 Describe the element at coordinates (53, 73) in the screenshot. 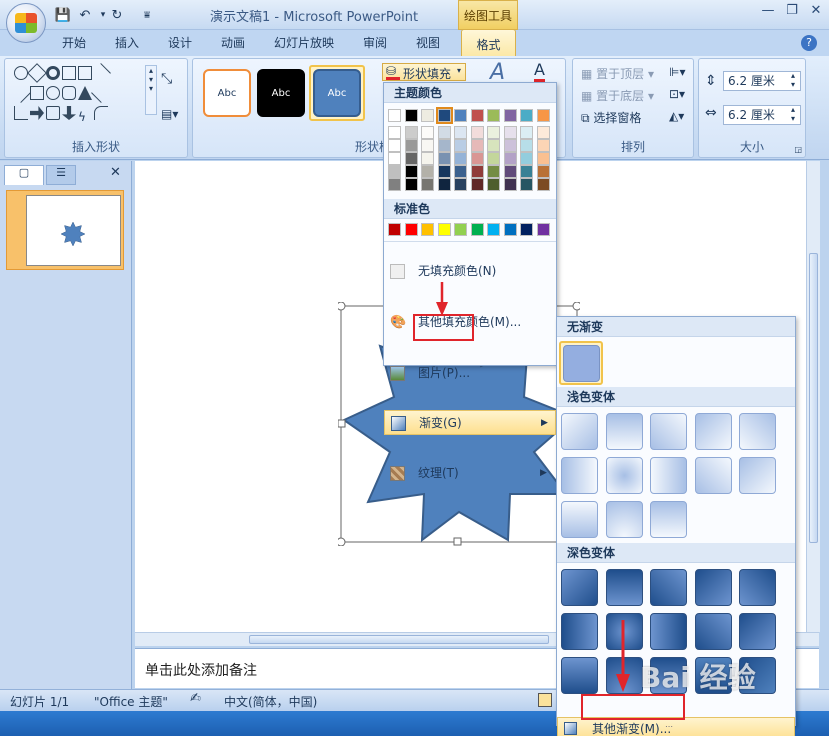

I see `shape-ring-icon` at that location.